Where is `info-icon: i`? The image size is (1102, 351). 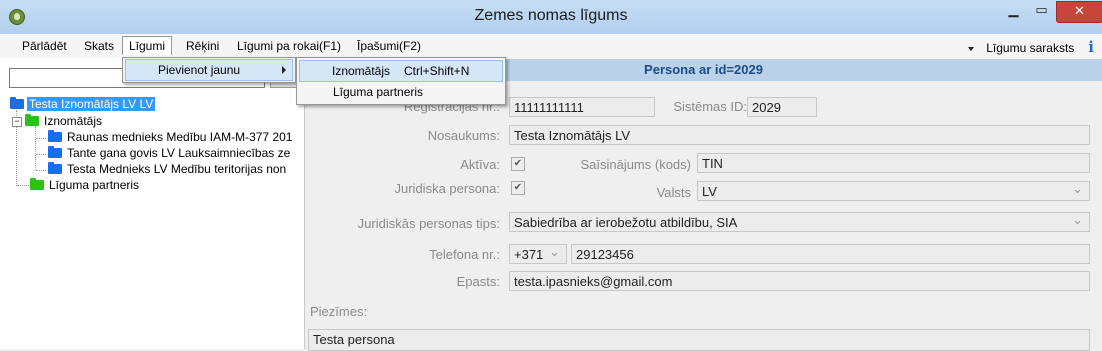
info-icon: i is located at coordinates (1091, 47).